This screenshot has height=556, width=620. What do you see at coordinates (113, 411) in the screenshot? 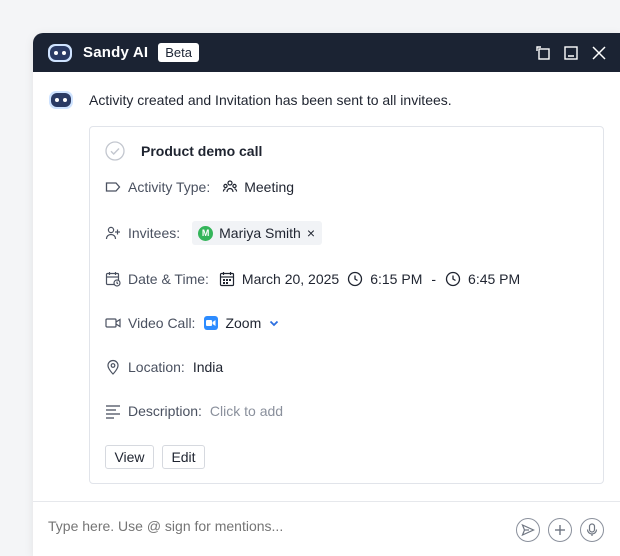
I see `description-icon` at bounding box center [113, 411].